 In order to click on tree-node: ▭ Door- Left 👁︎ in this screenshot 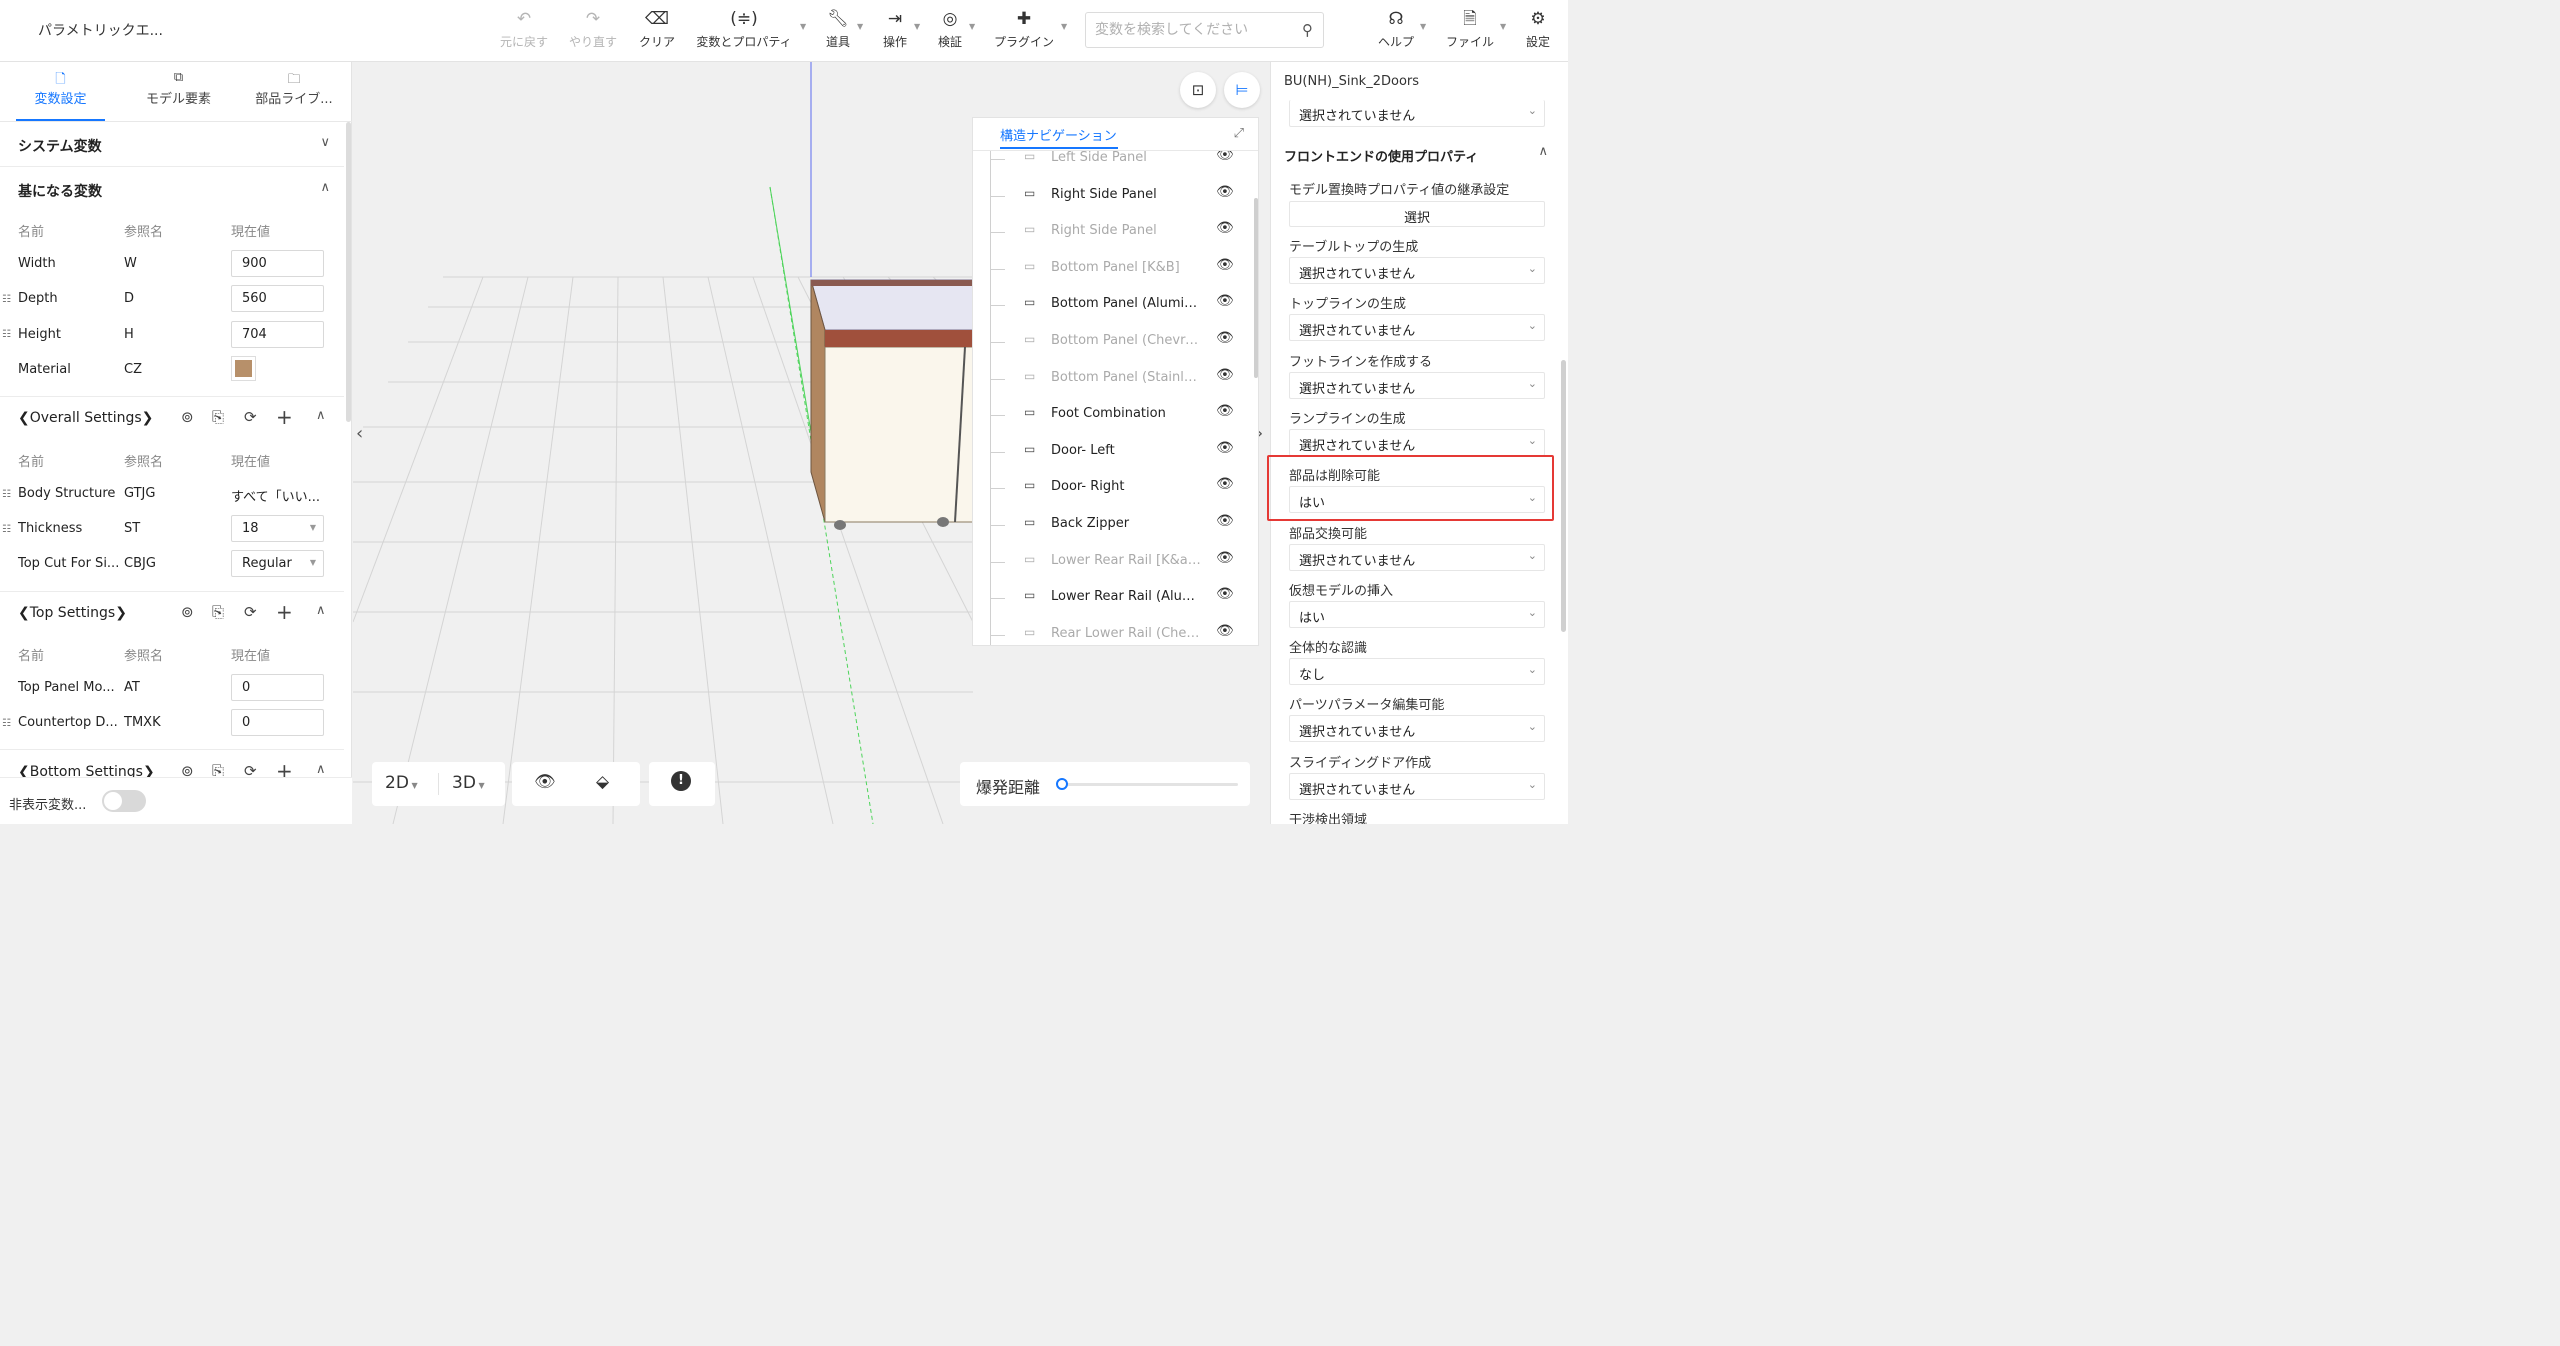, I will do `click(1115, 452)`.